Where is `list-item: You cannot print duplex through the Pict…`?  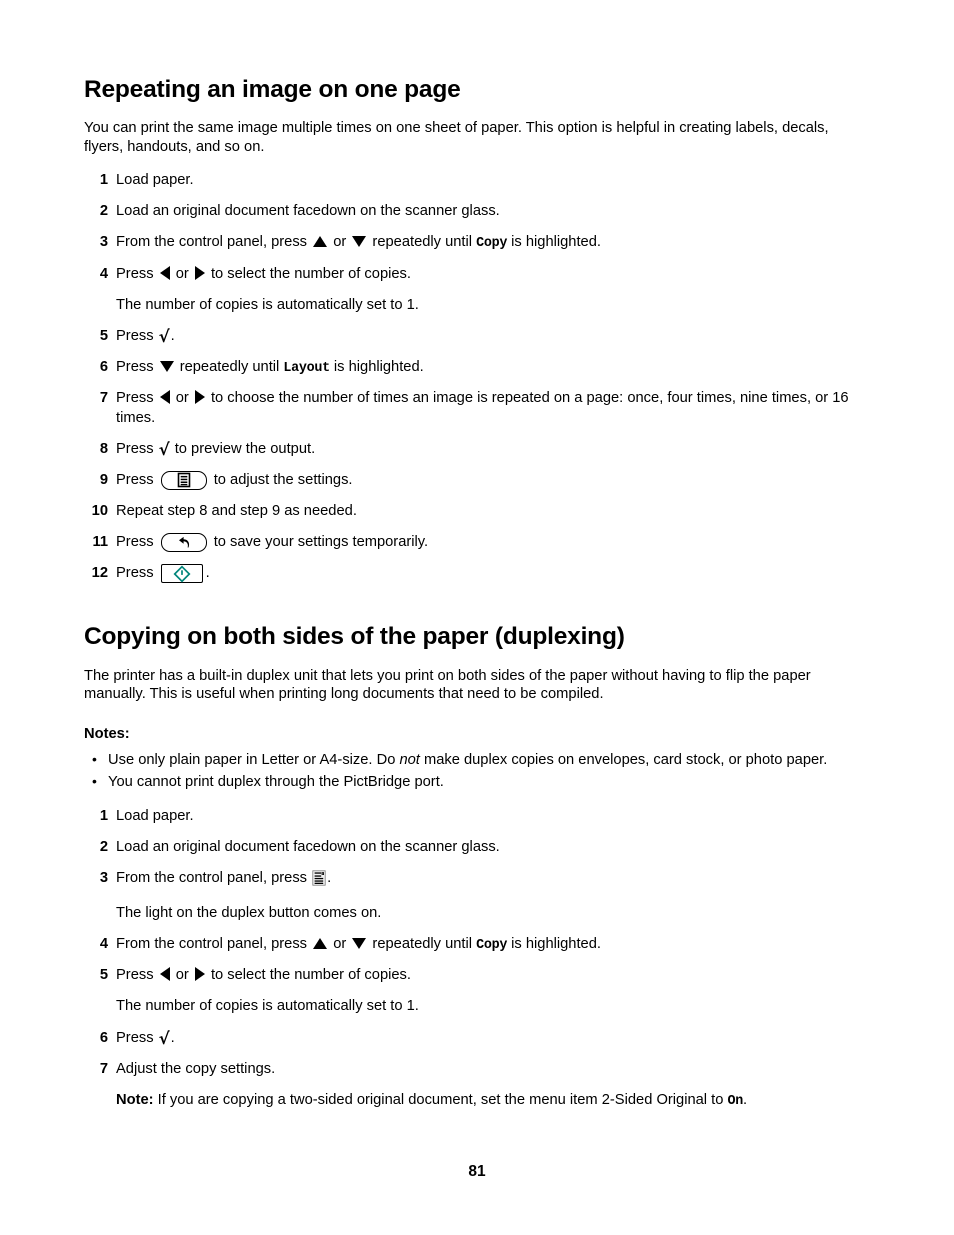 list-item: You cannot print duplex through the Pict… is located at coordinates (477, 782).